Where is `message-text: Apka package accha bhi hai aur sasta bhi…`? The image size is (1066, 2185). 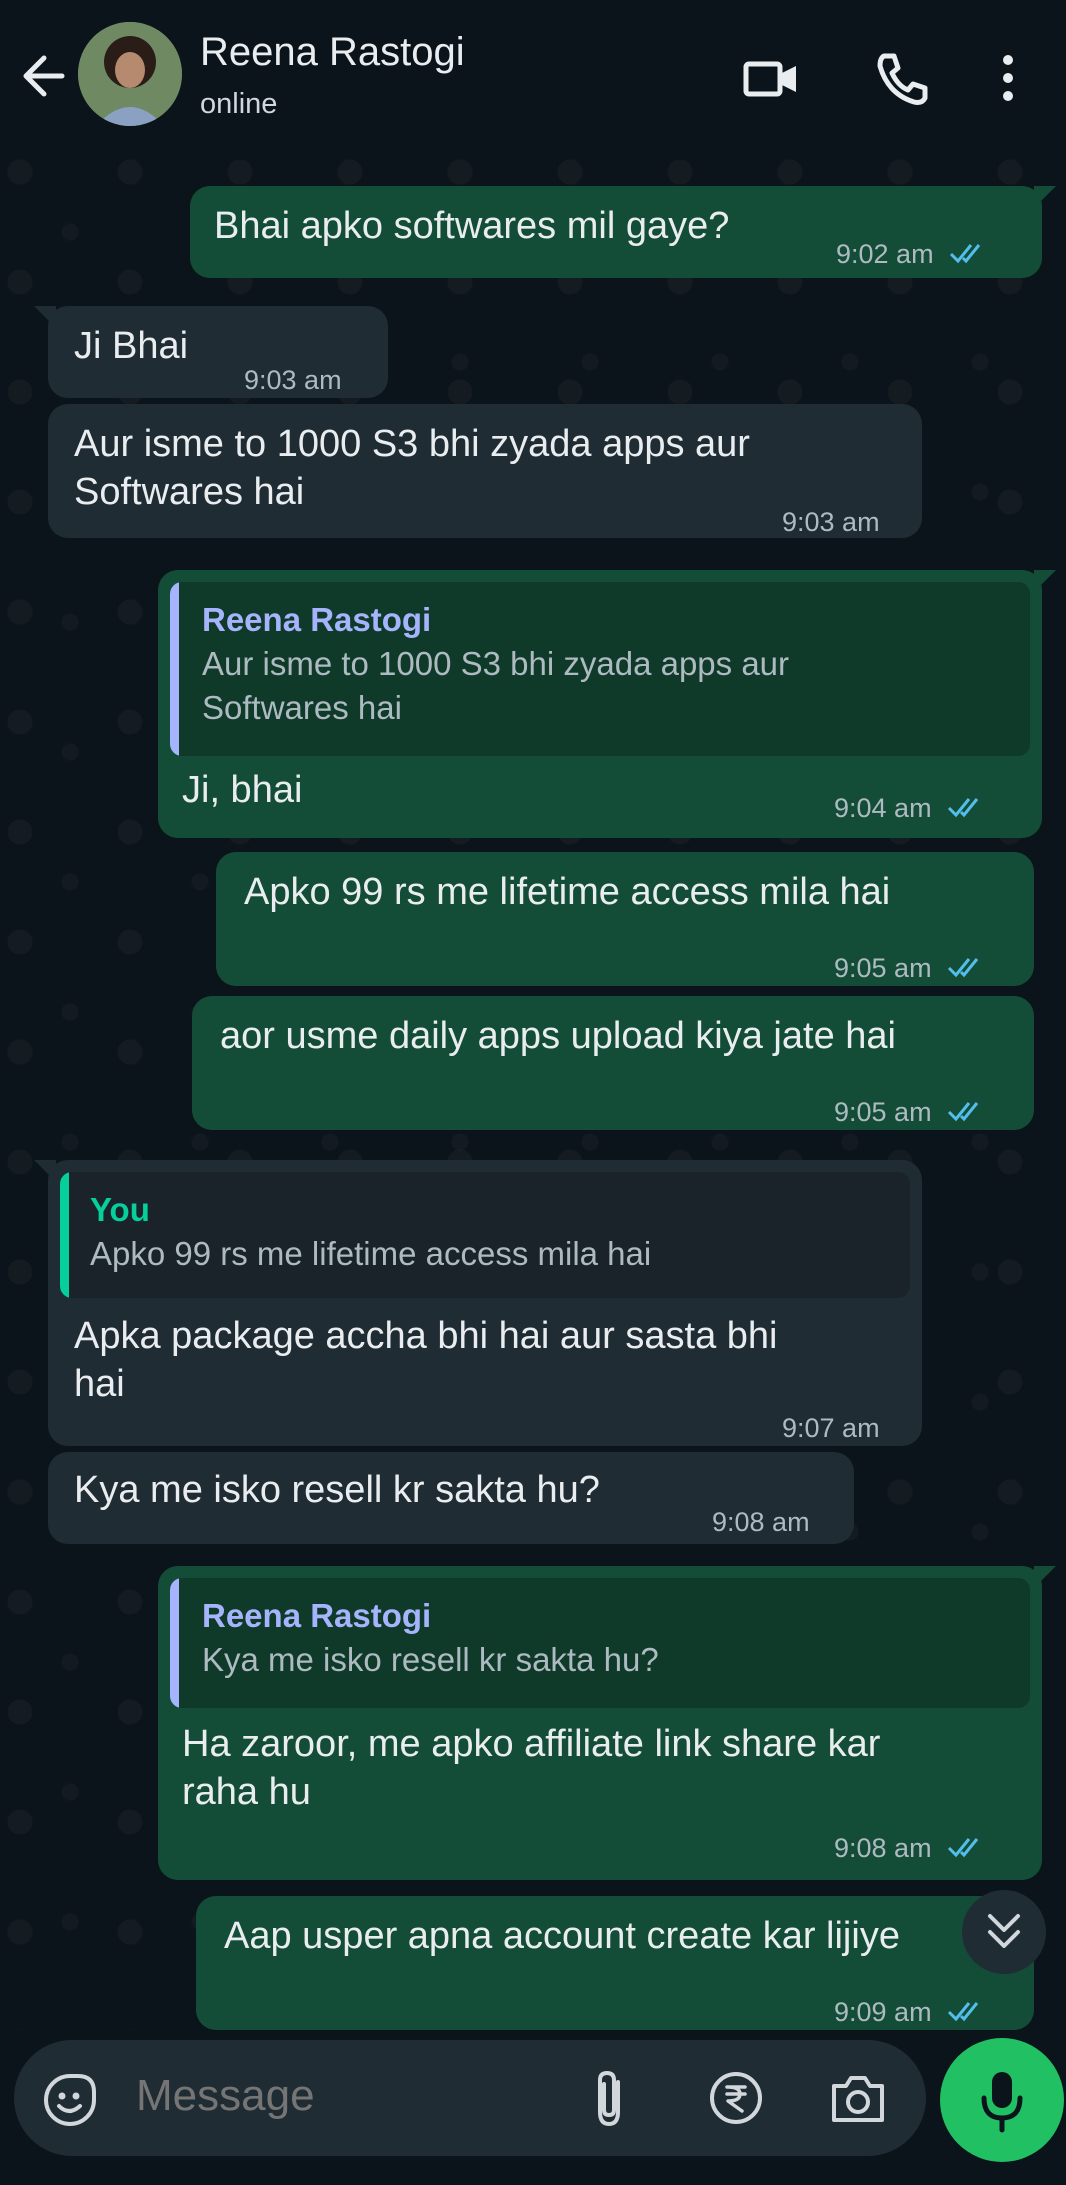
message-text: Apka package accha bhi hai aur sasta bhi… is located at coordinates (426, 1360).